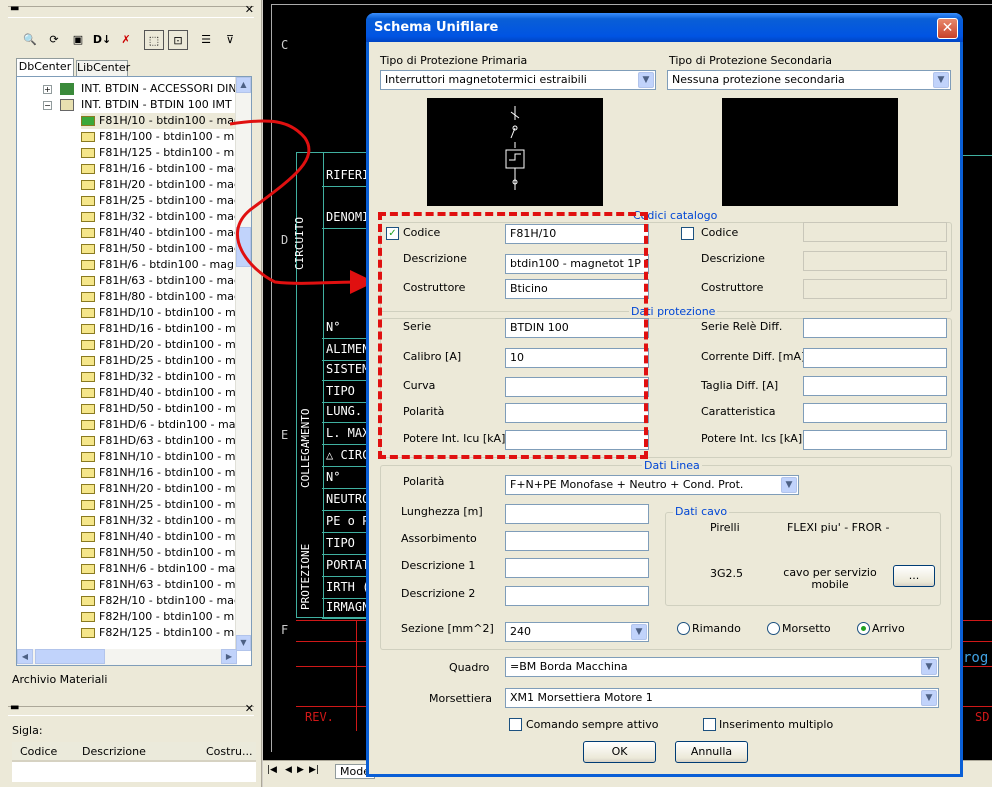  What do you see at coordinates (164, 265) in the screenshot?
I see `tree-item: F81H/6 - btdin100 - magne` at bounding box center [164, 265].